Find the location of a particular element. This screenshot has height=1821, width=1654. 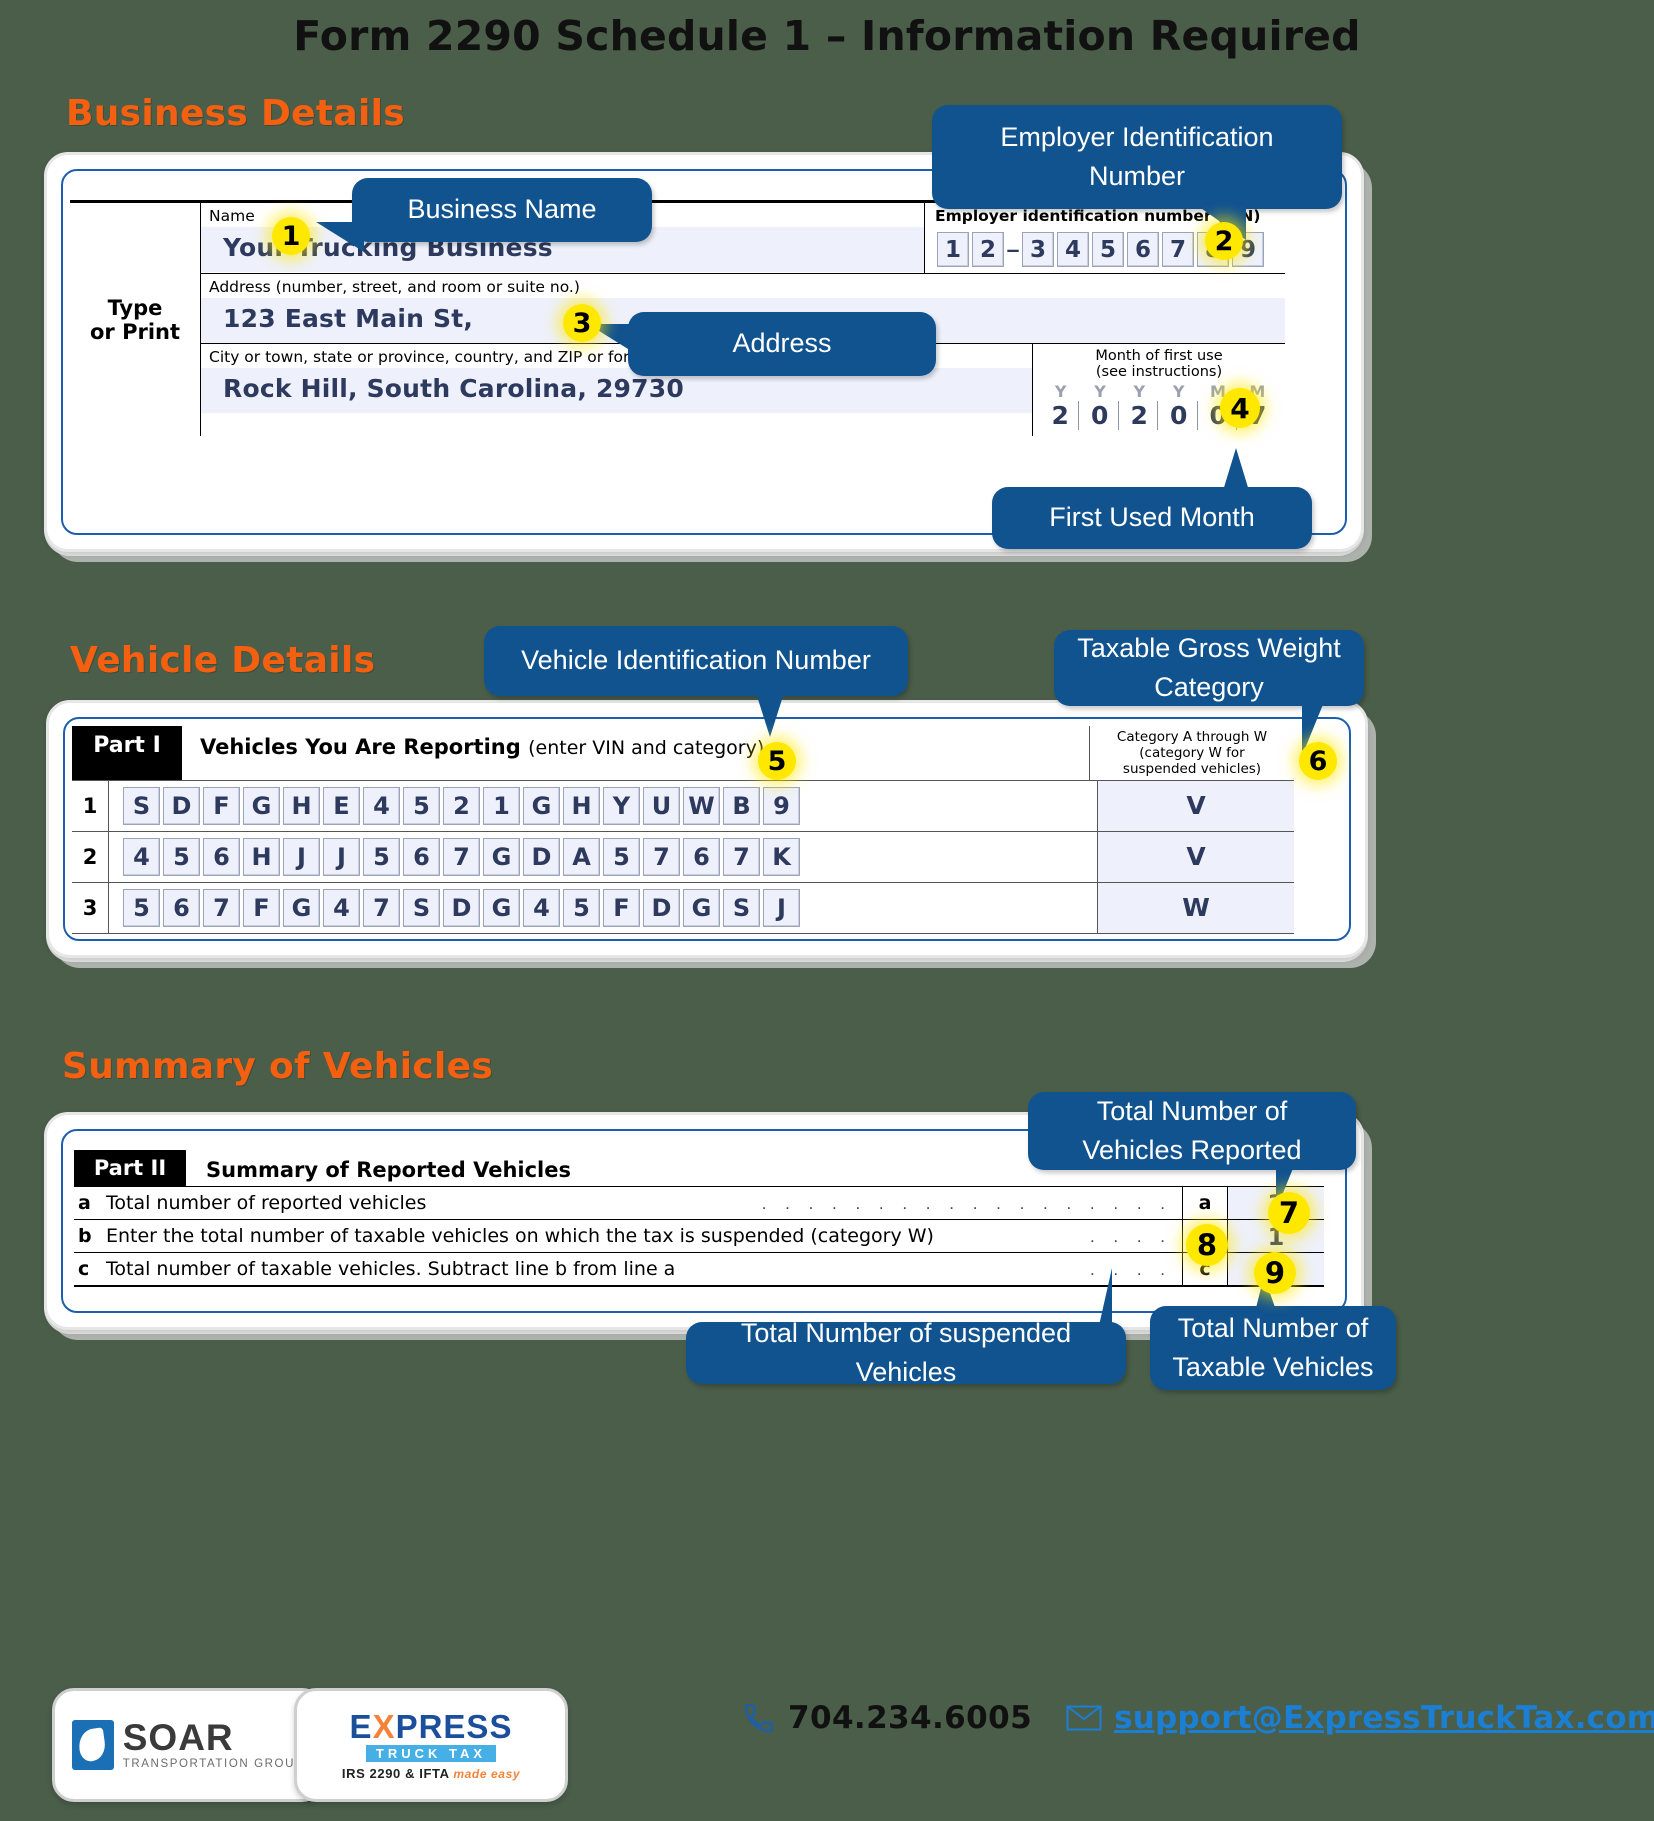

callout-vin-tail is located at coordinates (770, 715).